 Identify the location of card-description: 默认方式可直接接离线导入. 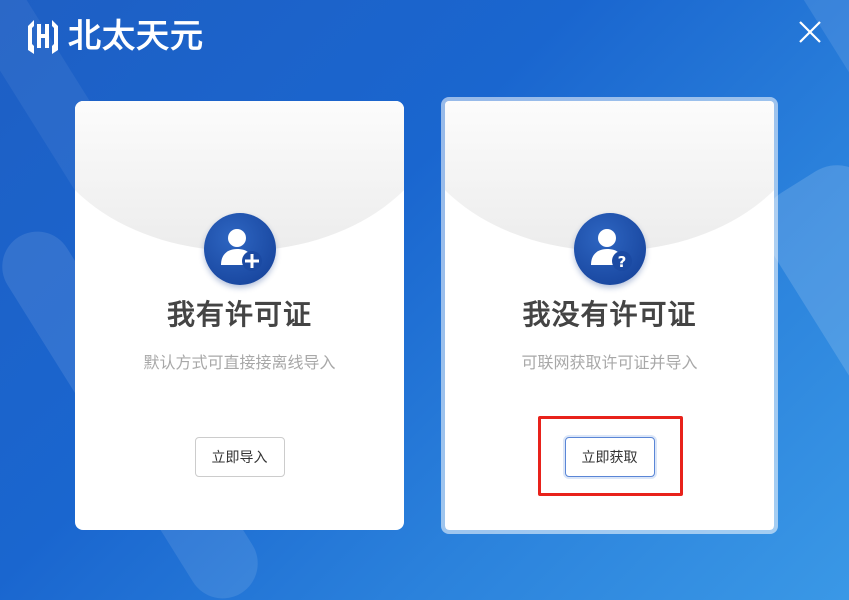
(239, 362).